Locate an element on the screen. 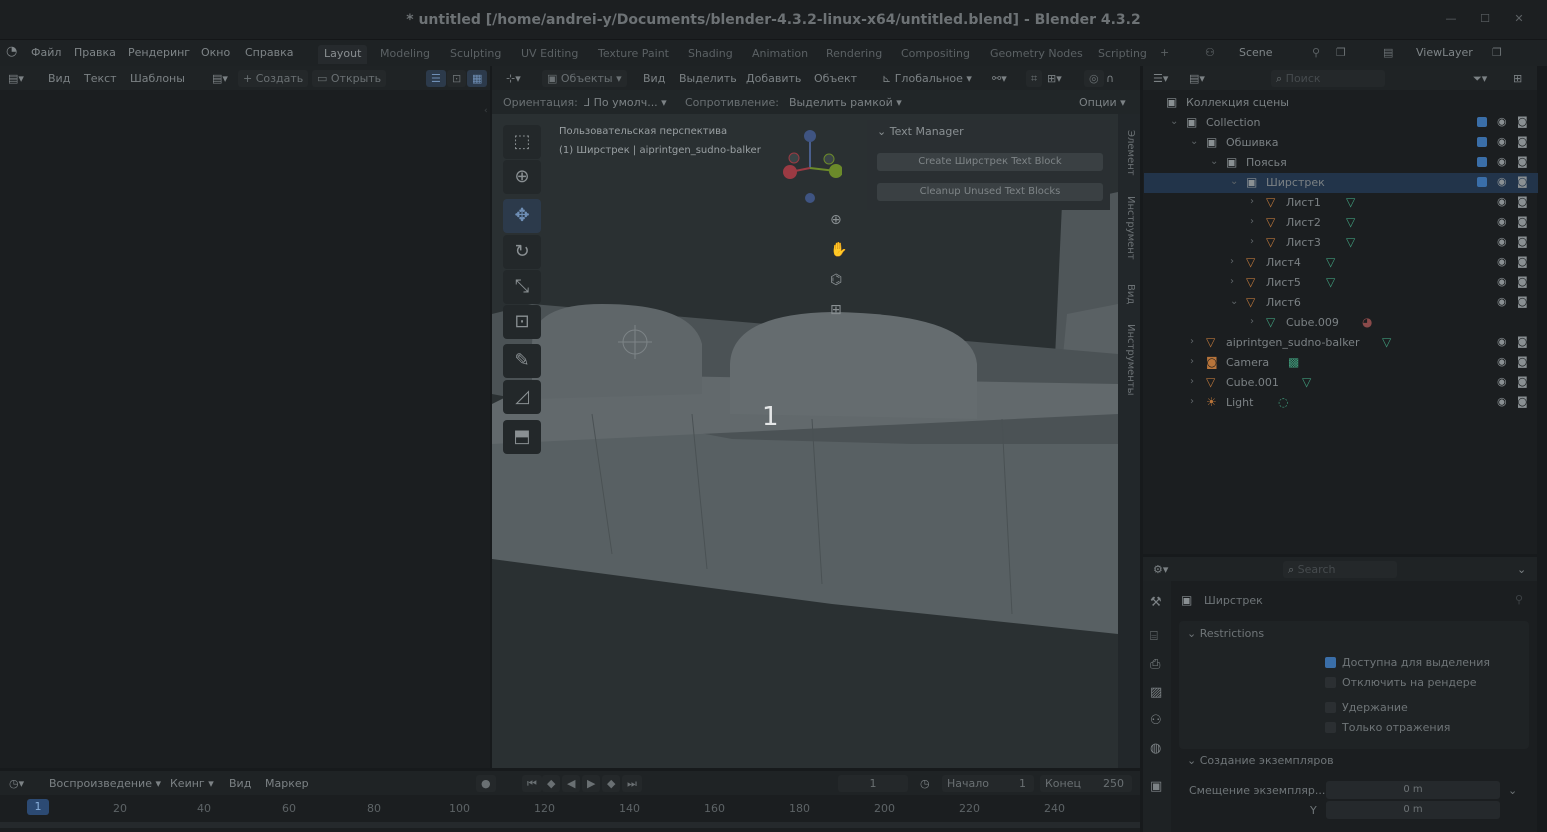 The width and height of the screenshot is (1547, 832). keying-menu: Кеинг ▾ is located at coordinates (192, 783).